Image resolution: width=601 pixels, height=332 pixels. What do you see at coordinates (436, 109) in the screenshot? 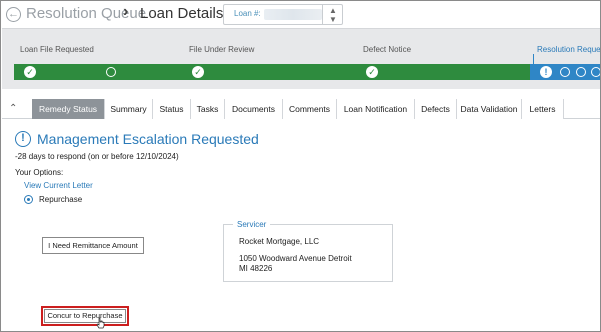
I see `tab-defects: Defects` at bounding box center [436, 109].